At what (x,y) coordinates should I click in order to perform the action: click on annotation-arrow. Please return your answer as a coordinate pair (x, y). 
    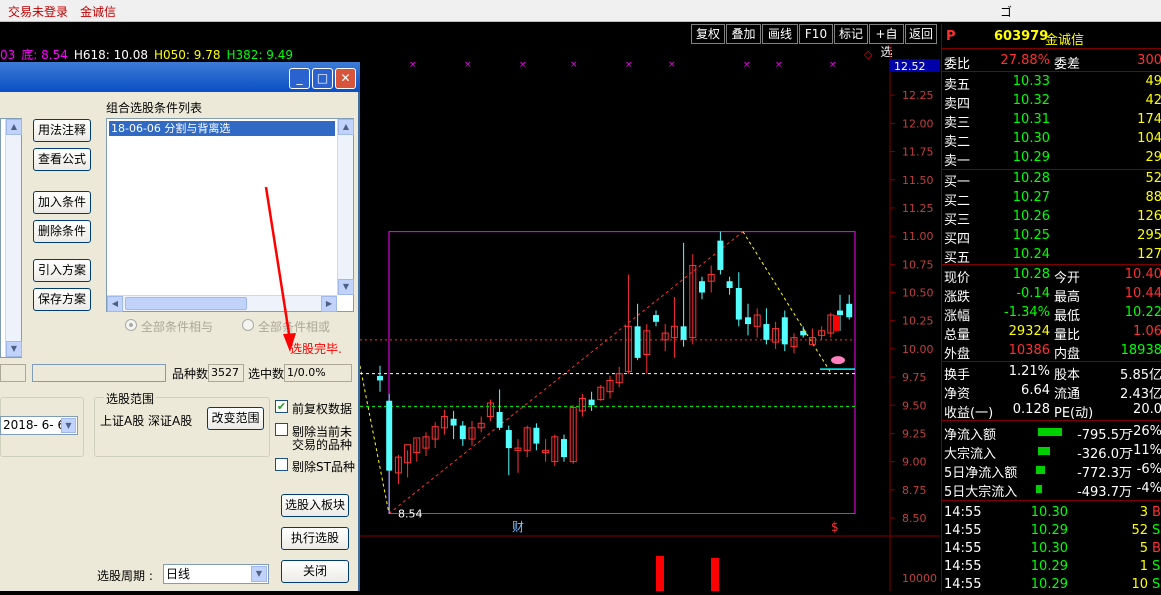
    Looking at the image, I should click on (280, 269).